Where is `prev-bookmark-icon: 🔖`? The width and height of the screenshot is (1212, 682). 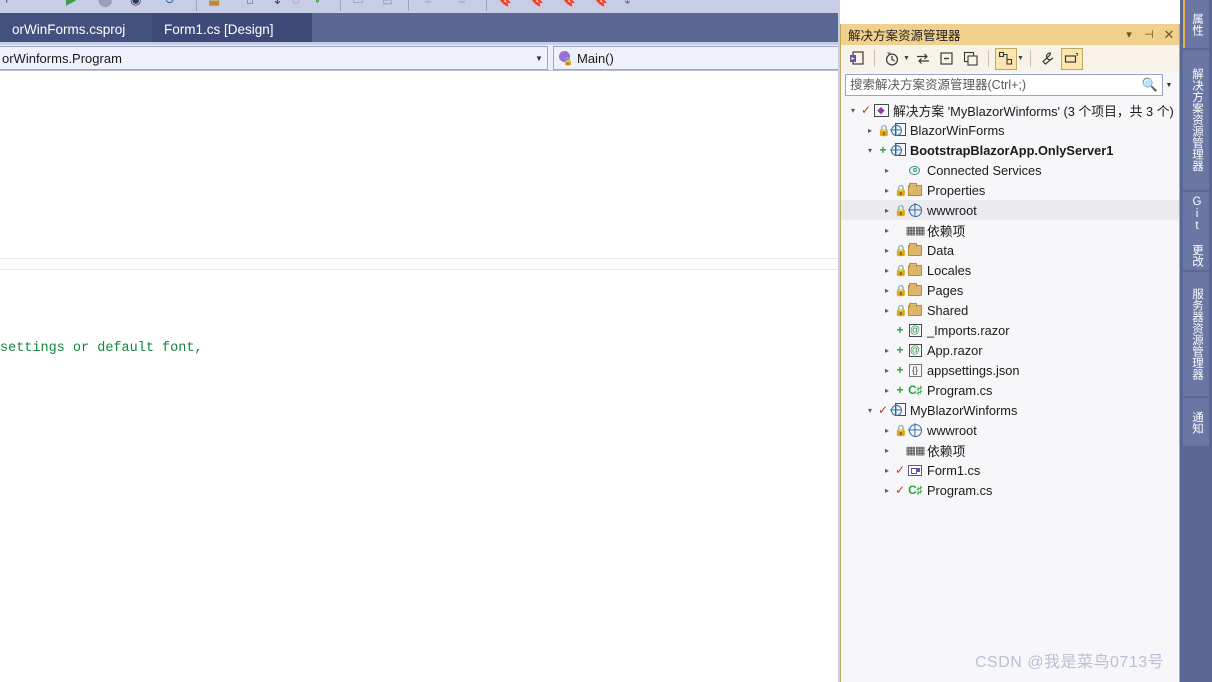 prev-bookmark-icon: 🔖 is located at coordinates (536, 3).